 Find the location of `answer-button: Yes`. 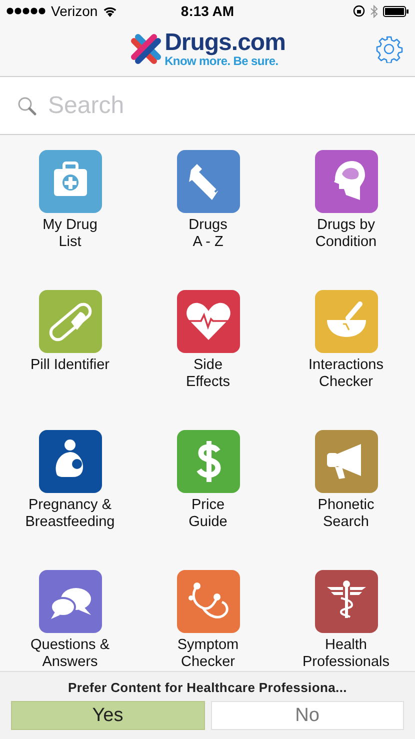

answer-button: Yes is located at coordinates (107, 715).